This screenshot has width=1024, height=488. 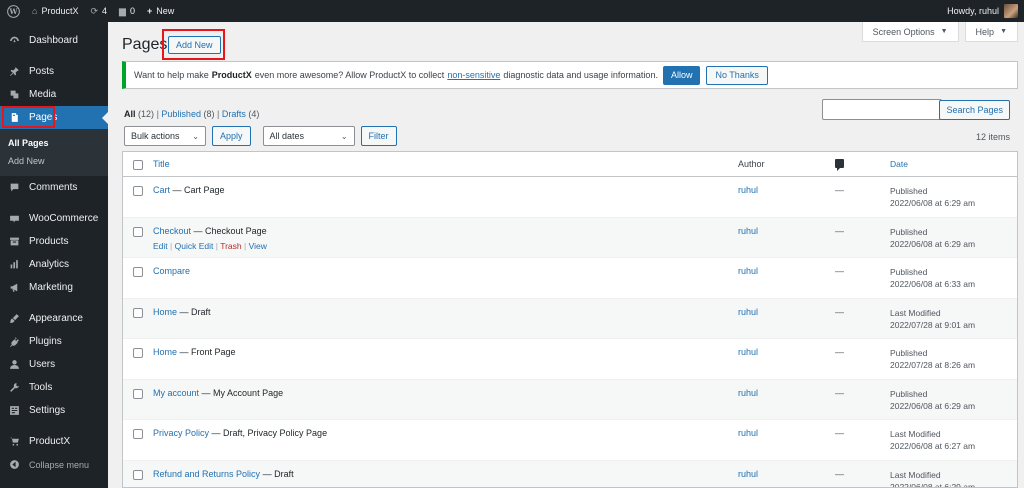 I want to click on sidebar-item-products: Products, so click(x=54, y=241).